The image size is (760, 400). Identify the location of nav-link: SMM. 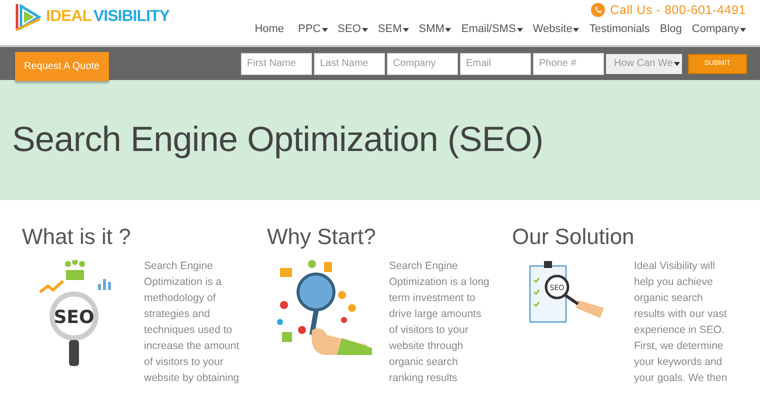
(435, 29).